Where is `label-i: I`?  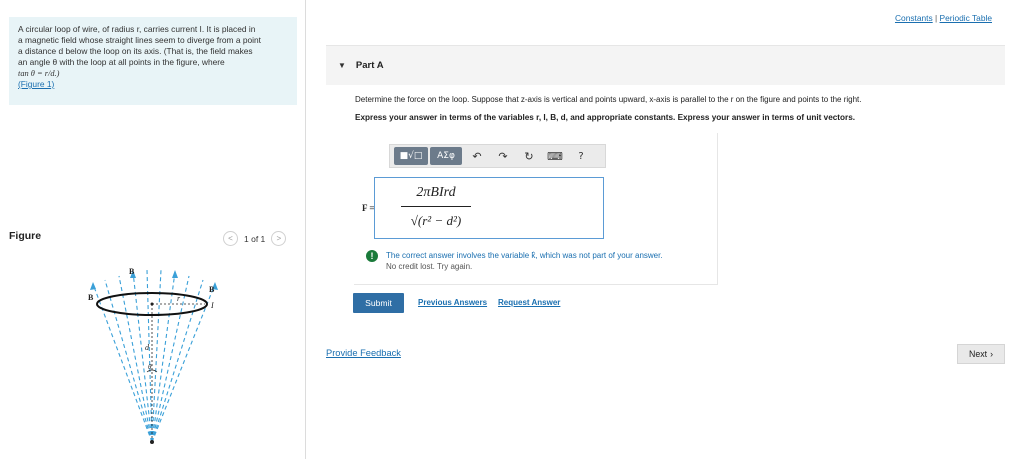 label-i: I is located at coordinates (212, 305).